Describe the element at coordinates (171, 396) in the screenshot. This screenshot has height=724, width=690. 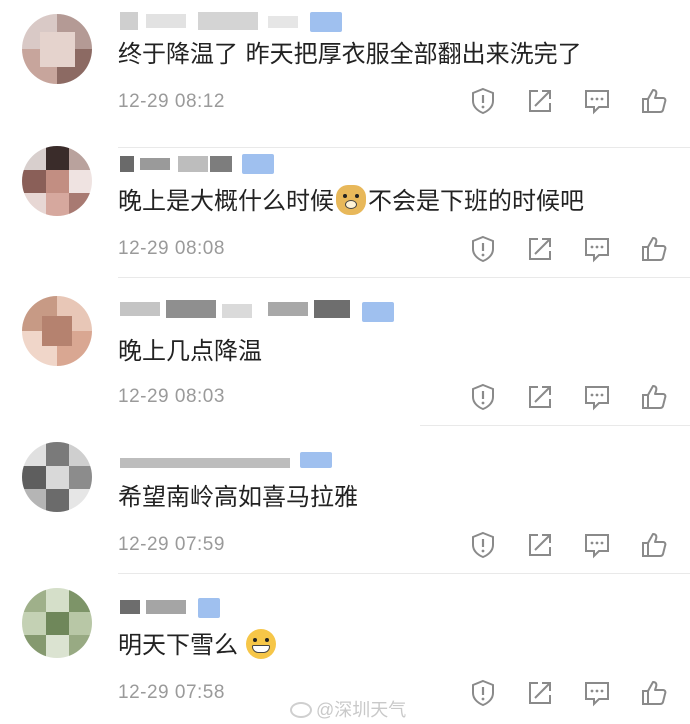
I see `comment-time: 12-29 08:03` at that location.